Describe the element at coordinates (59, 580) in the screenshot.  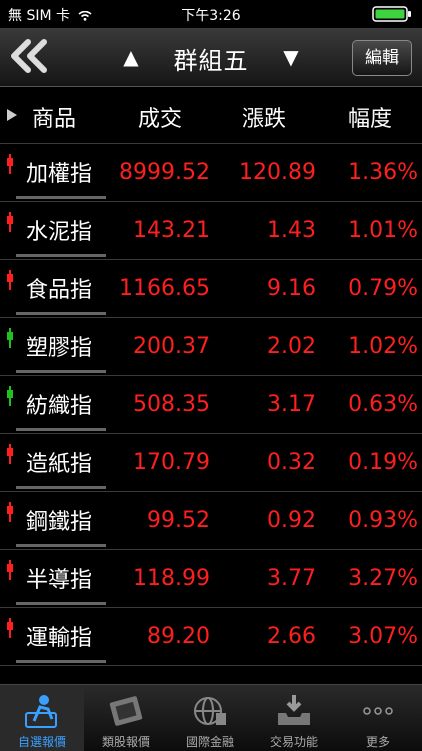
I see `product-name: 半導指` at that location.